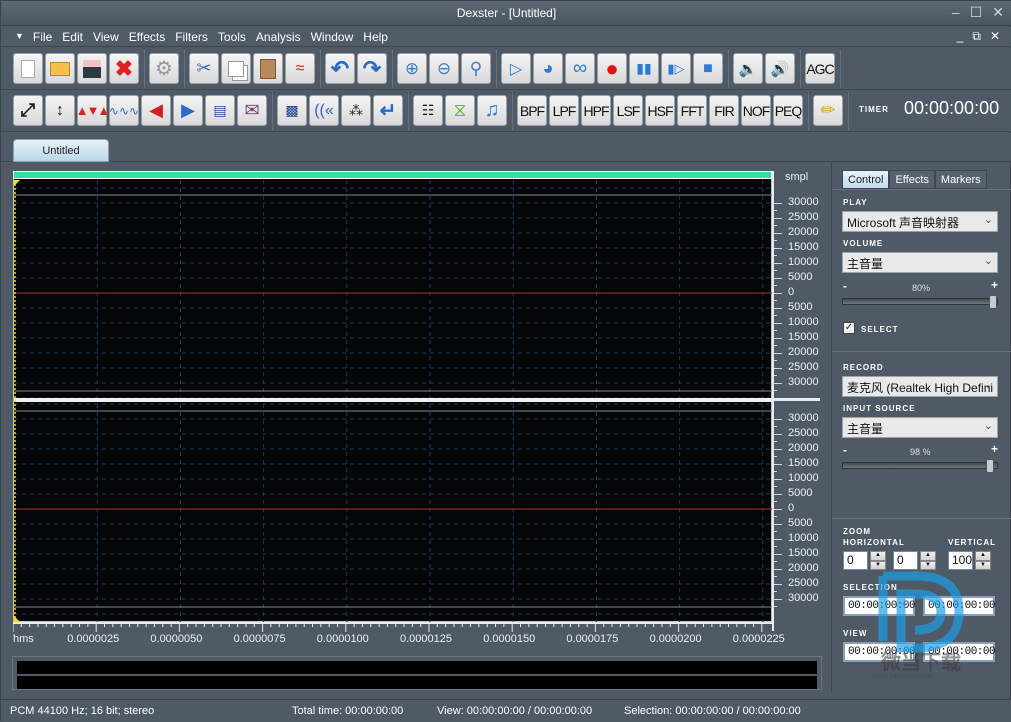 The image size is (1011, 722). I want to click on speaker-right-button: 🔊, so click(780, 68).